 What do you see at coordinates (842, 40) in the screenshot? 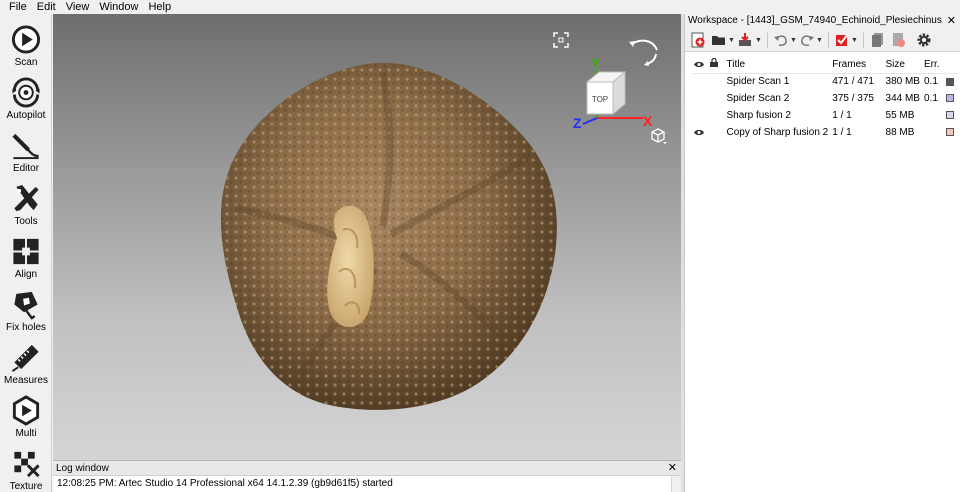
I see `select-checkbox-icon` at bounding box center [842, 40].